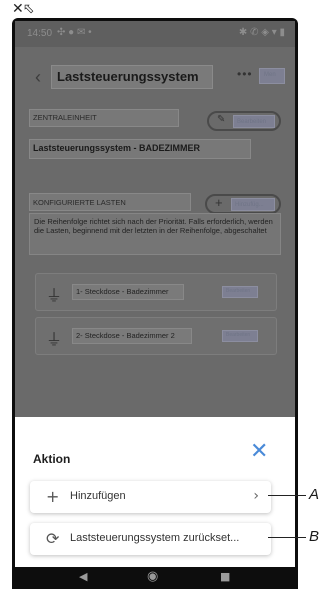  I want to click on load-name: 2- Steckdose - Badezimmer 2, so click(132, 336).